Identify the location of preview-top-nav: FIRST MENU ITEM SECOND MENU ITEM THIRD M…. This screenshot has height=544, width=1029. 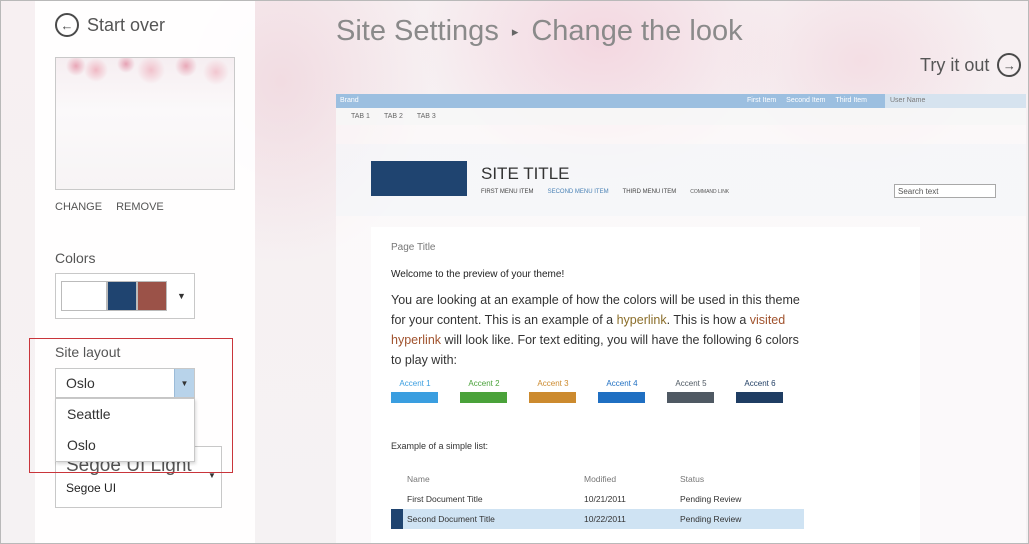
(605, 192).